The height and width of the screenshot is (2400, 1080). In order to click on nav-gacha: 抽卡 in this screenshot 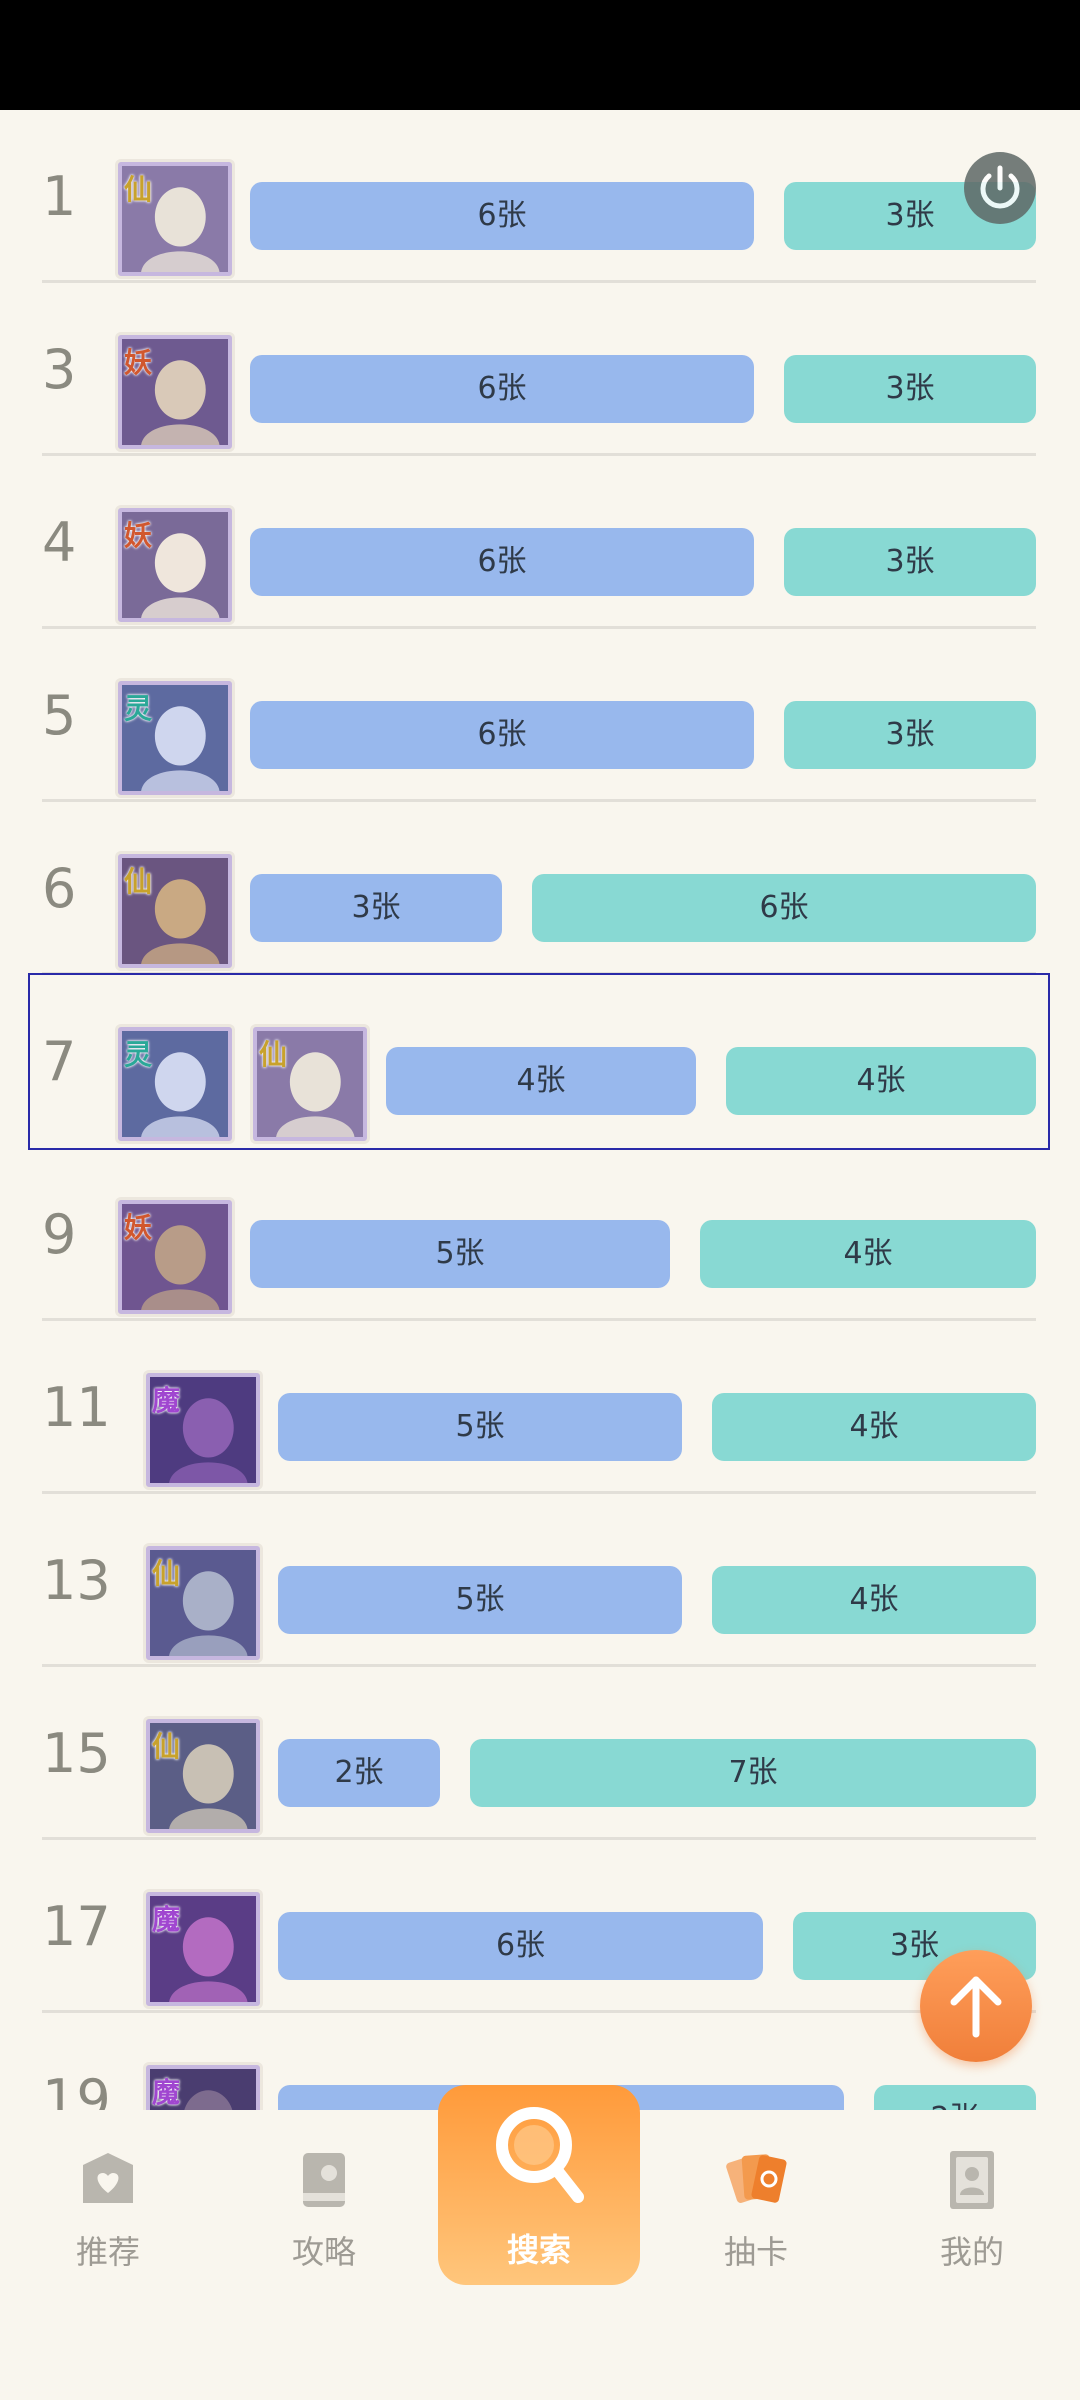, I will do `click(756, 2209)`.